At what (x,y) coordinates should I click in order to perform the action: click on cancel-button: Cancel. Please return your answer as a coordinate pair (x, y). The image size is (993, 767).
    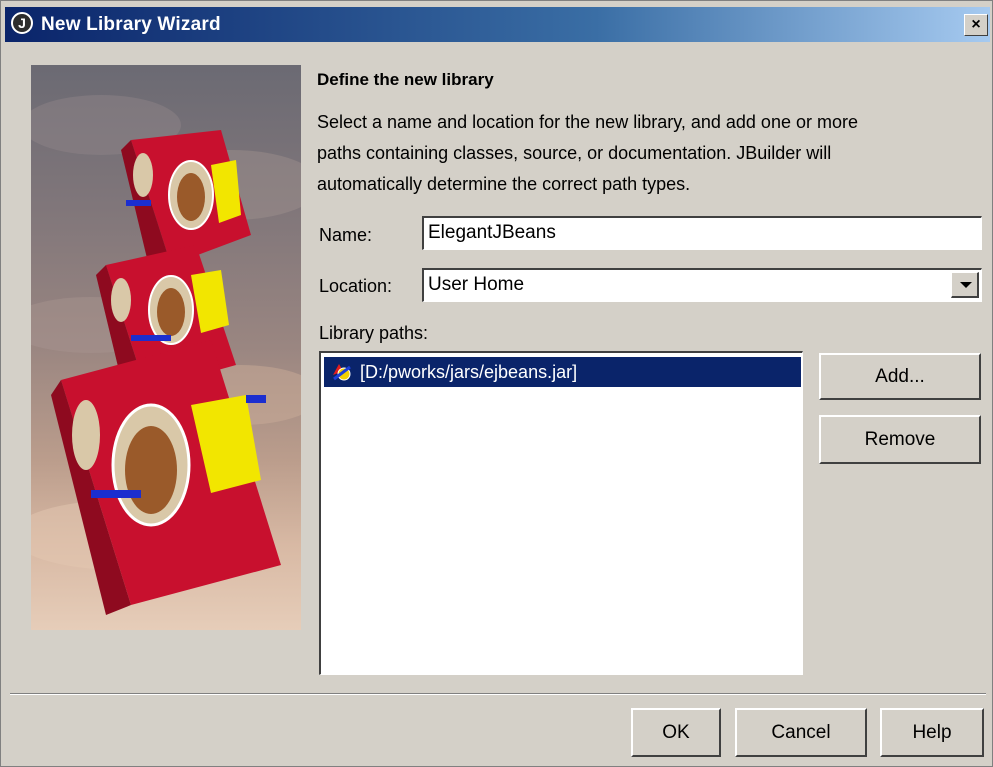
    Looking at the image, I should click on (801, 732).